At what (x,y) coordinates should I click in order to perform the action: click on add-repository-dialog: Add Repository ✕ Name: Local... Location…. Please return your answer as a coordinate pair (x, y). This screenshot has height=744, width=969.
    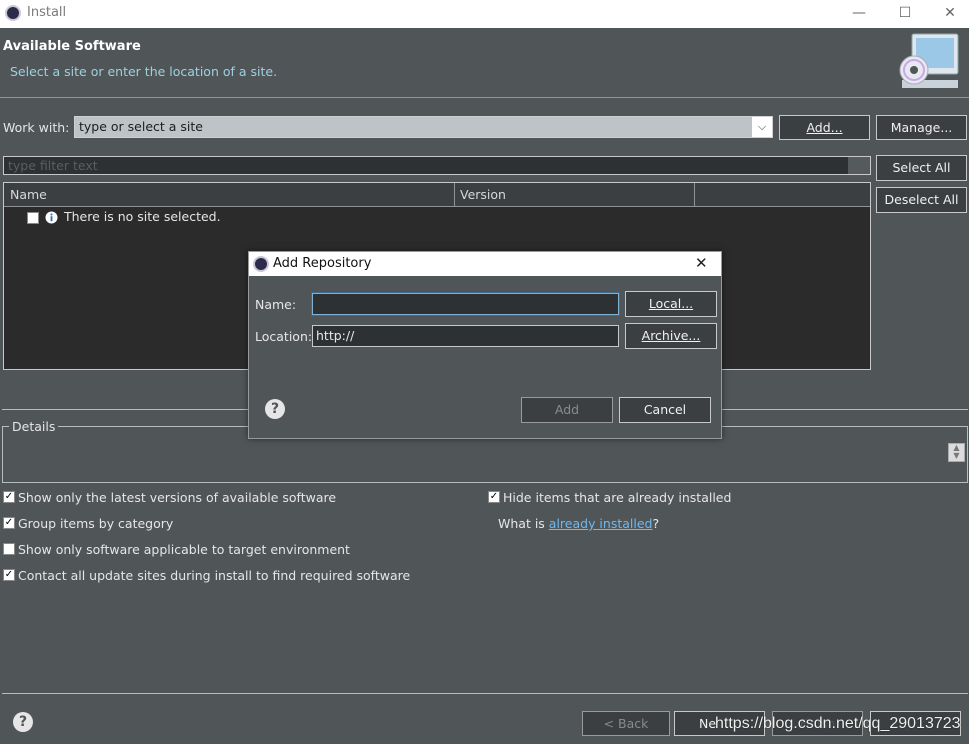
    Looking at the image, I should click on (485, 345).